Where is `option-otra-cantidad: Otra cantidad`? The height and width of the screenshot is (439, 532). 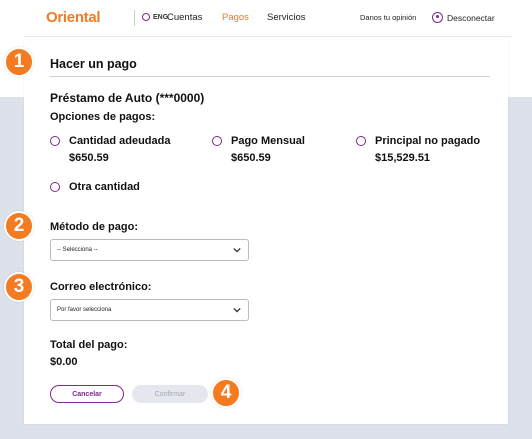
option-otra-cantidad: Otra cantidad is located at coordinates (95, 187).